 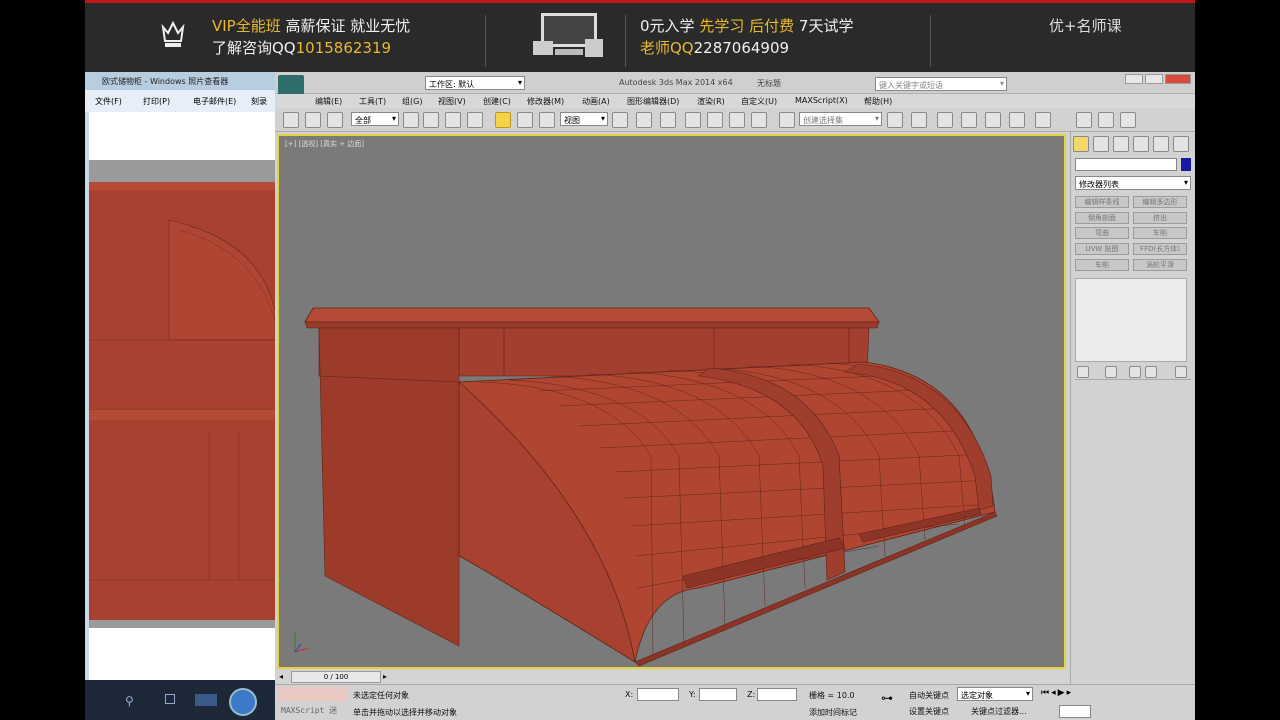 I want to click on menu-graph-editors: 图形编辑器(D), so click(x=653, y=101).